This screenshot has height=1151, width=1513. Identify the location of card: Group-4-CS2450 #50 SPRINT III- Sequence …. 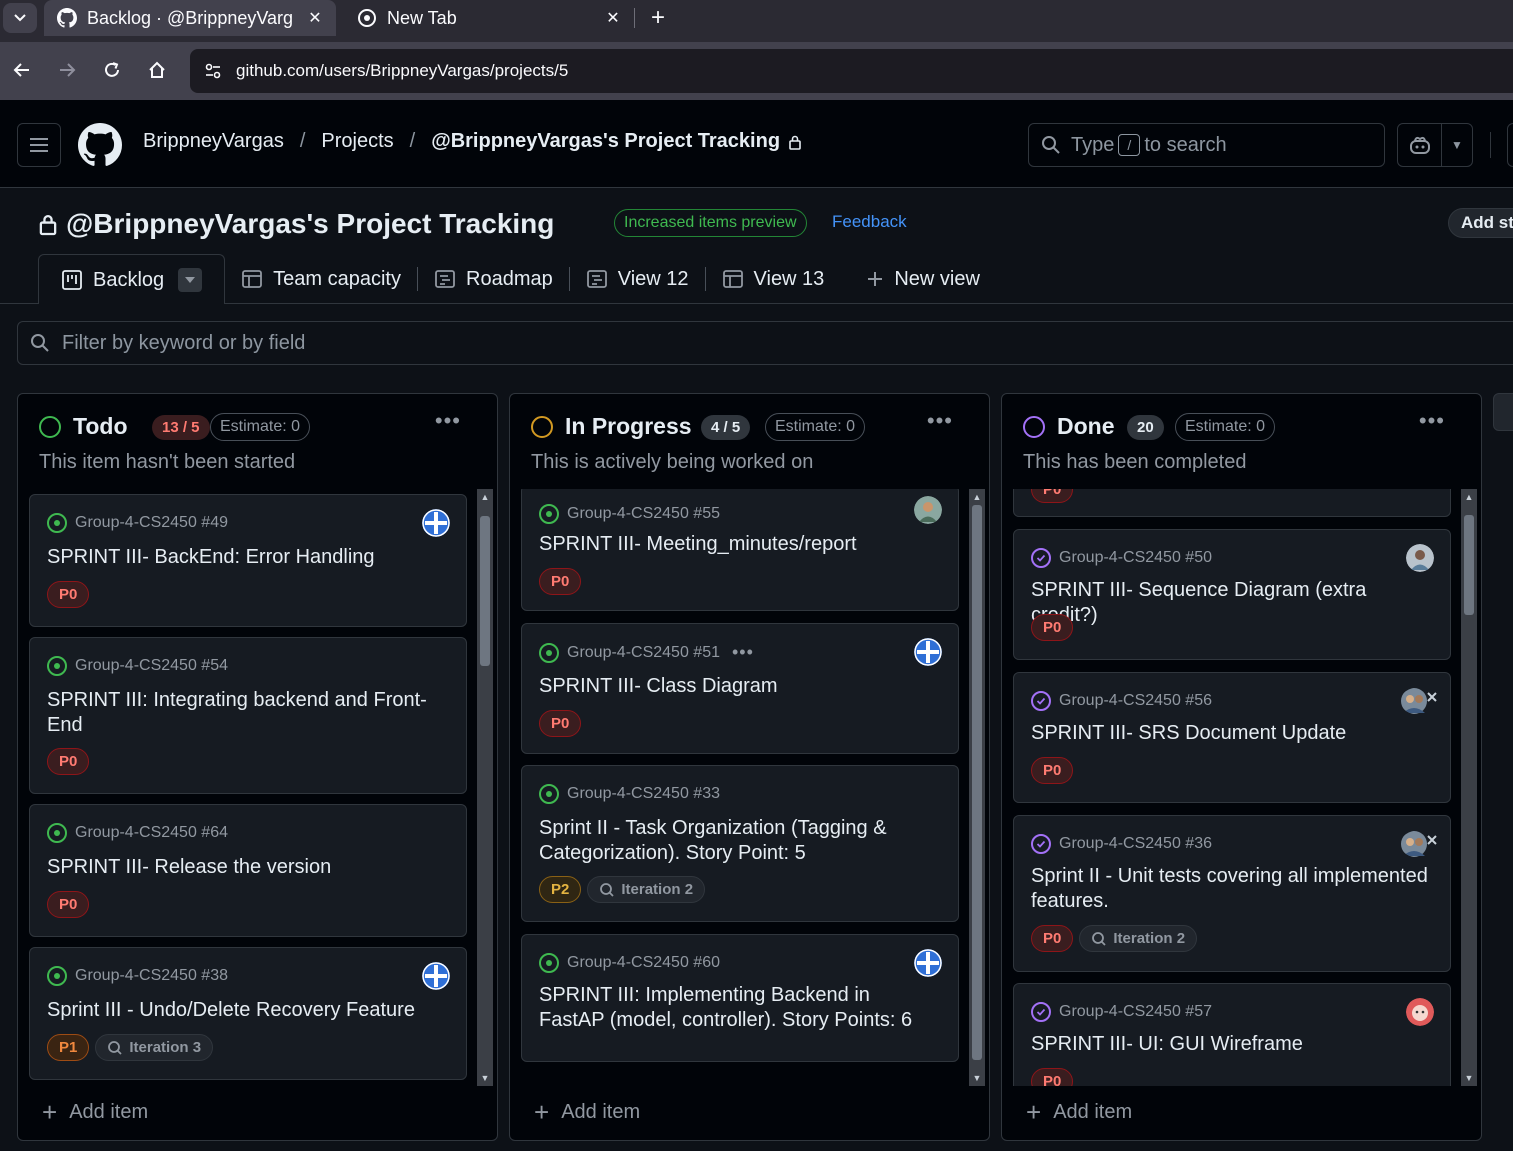
(1232, 594).